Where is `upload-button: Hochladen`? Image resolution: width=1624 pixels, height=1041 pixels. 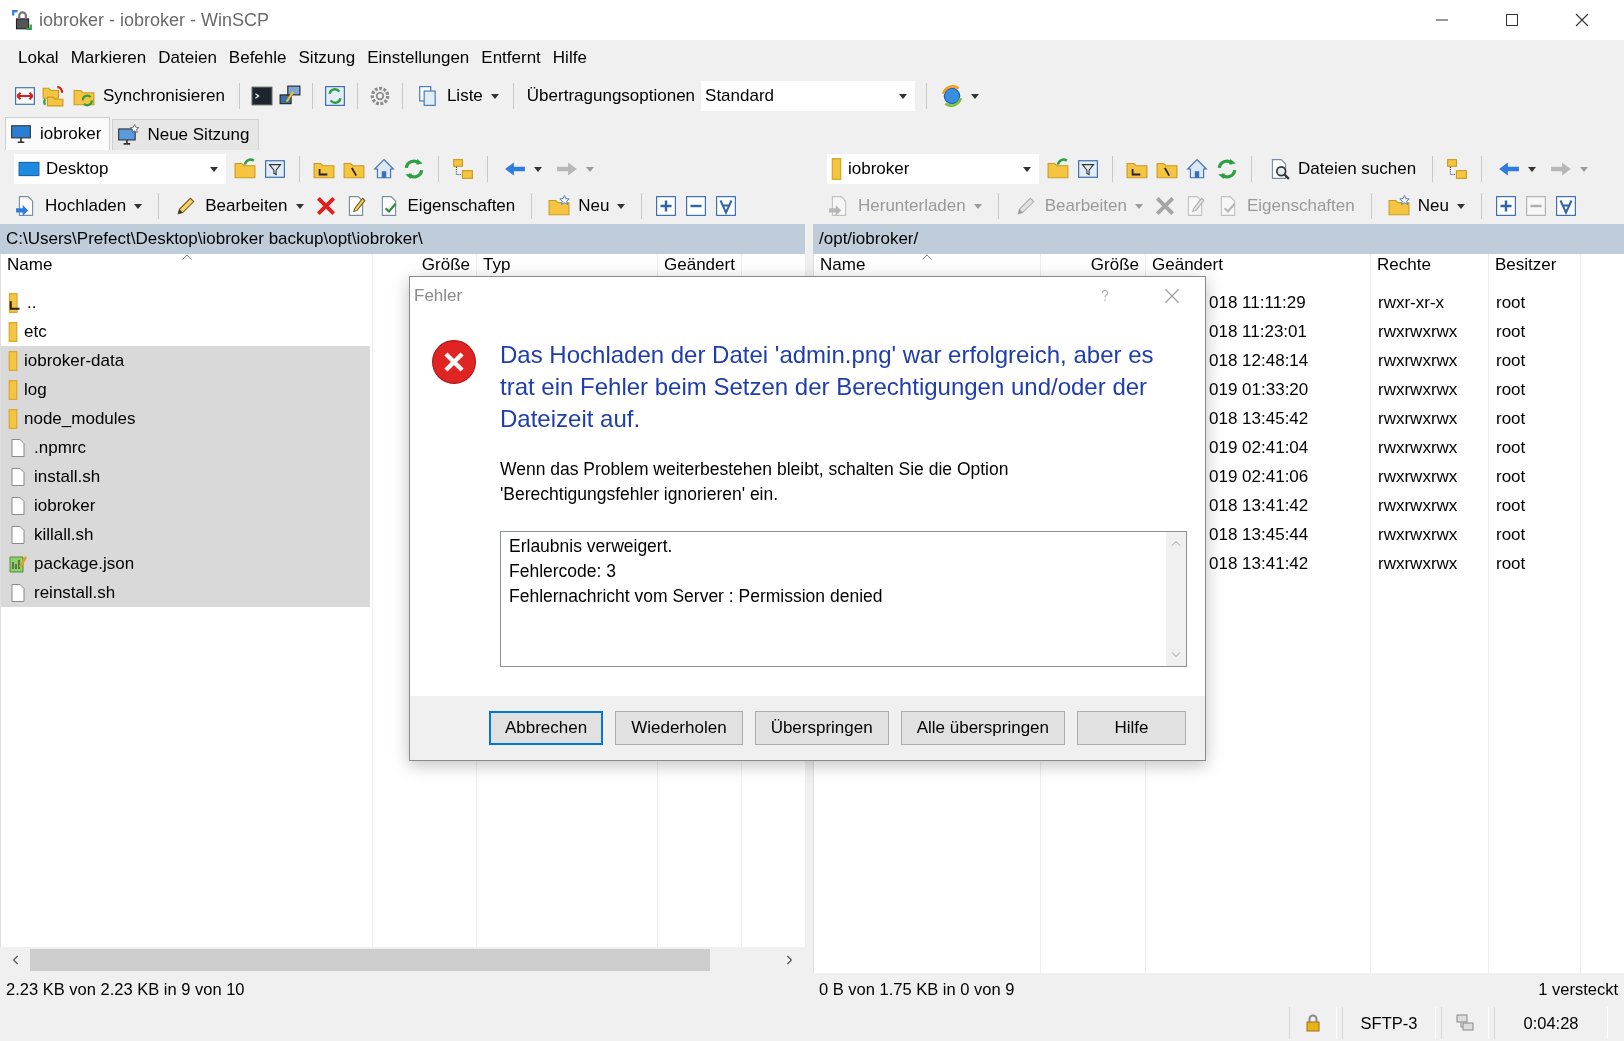 upload-button: Hochladen is located at coordinates (79, 206).